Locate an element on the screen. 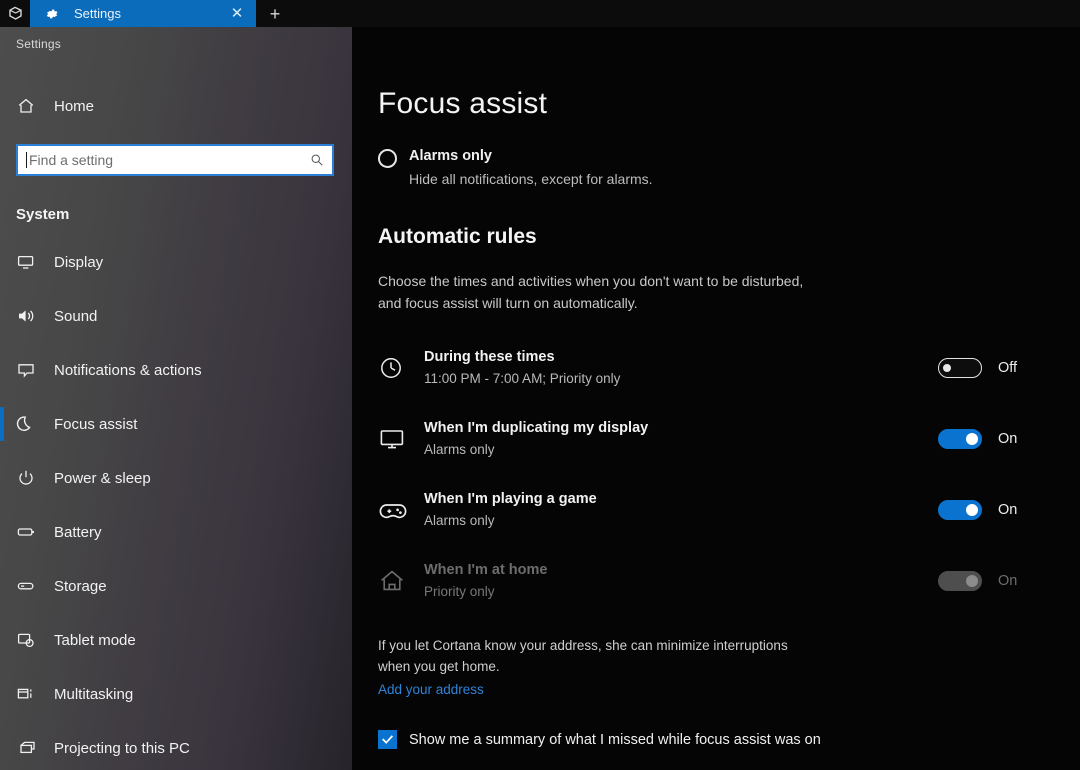  rule-subtitle: Priority only is located at coordinates (459, 591).